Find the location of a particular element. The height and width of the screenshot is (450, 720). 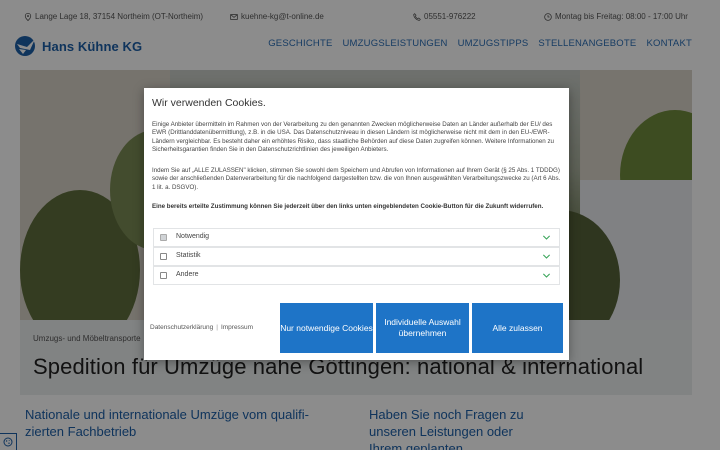

accept-all-button: Alle zulassen is located at coordinates (517, 328).